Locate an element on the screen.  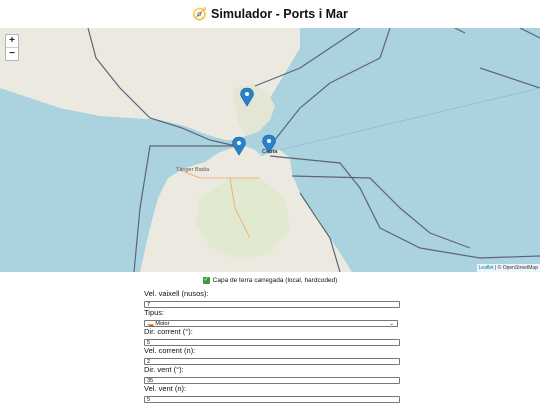
page-title: 🧭 Simulador - Ports i Mar is located at coordinates (270, 14).